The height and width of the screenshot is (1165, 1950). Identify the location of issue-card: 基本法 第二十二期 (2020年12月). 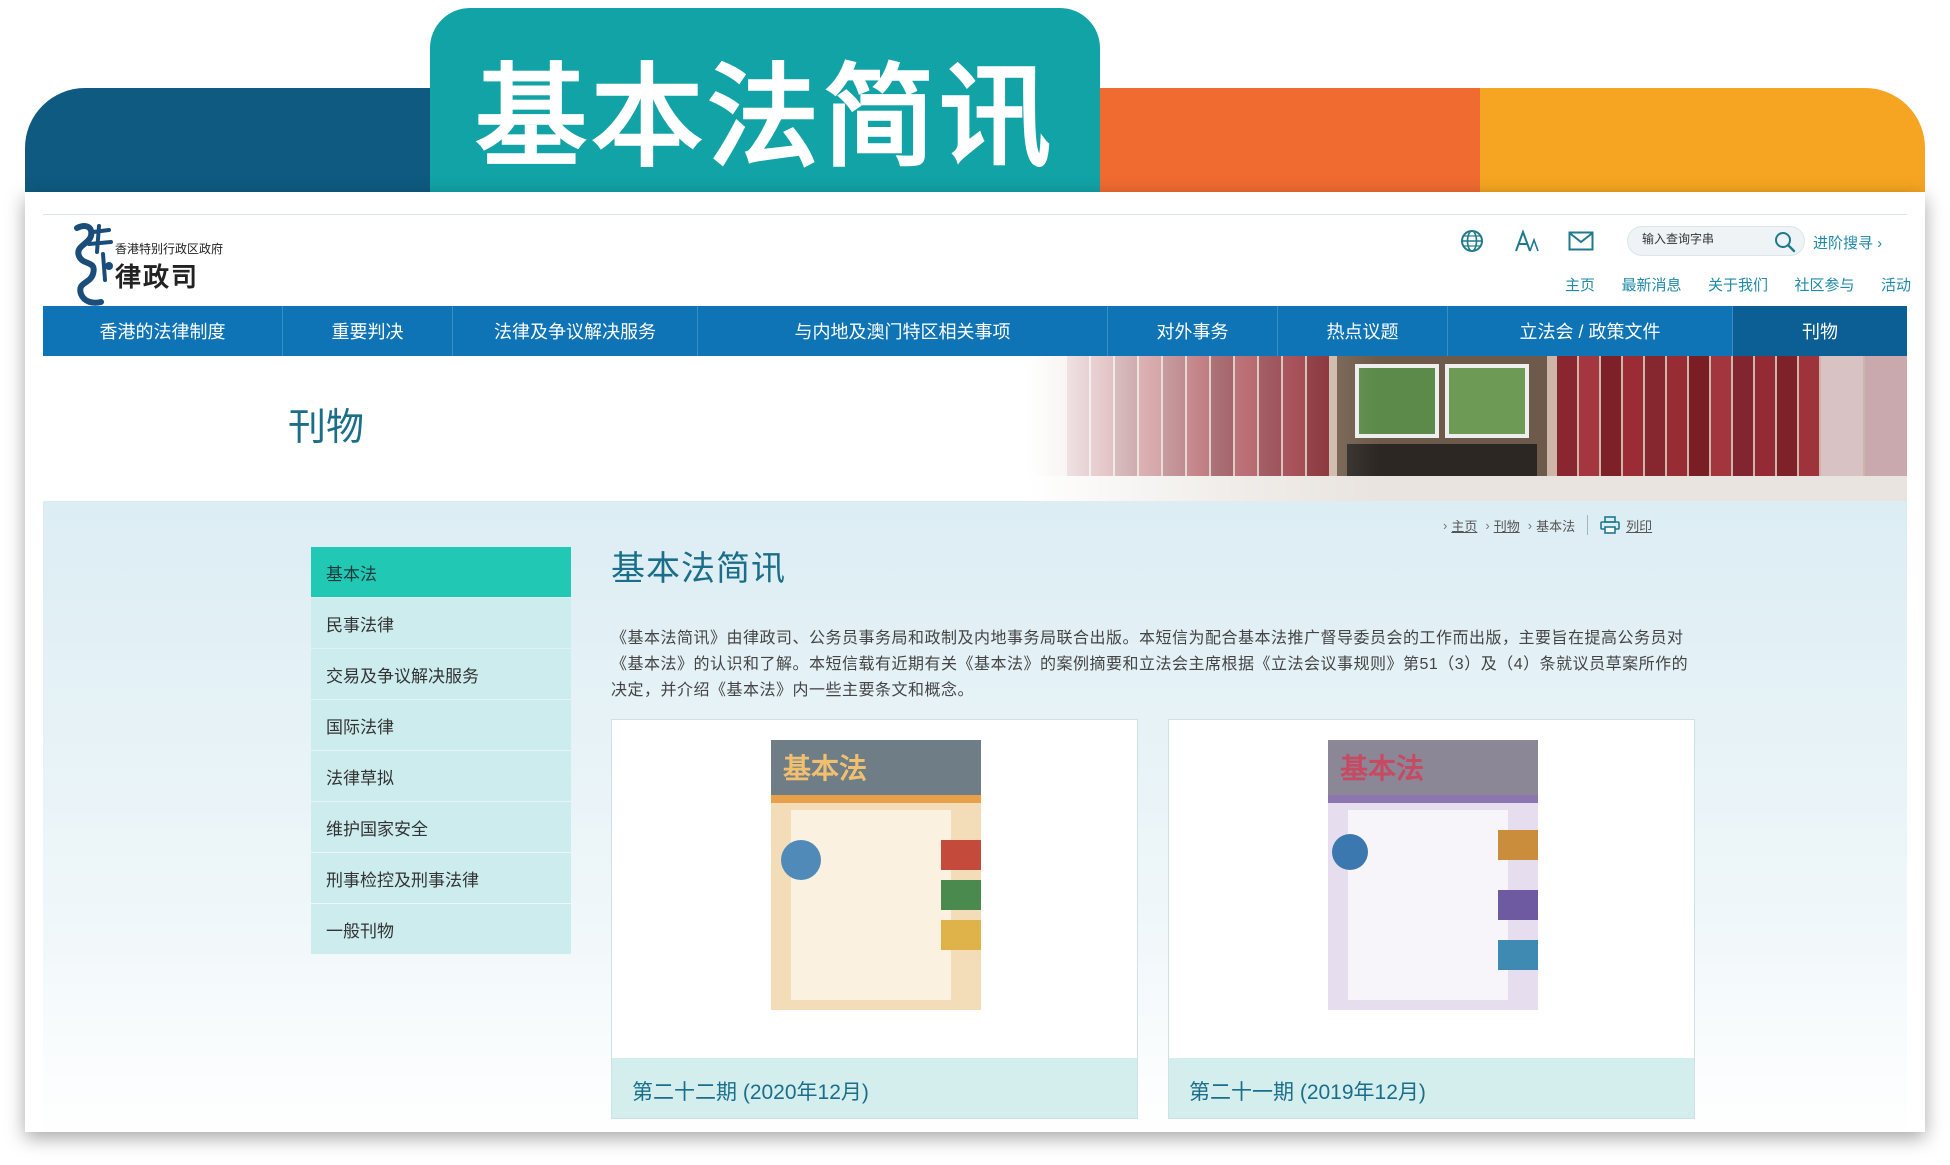
(874, 919).